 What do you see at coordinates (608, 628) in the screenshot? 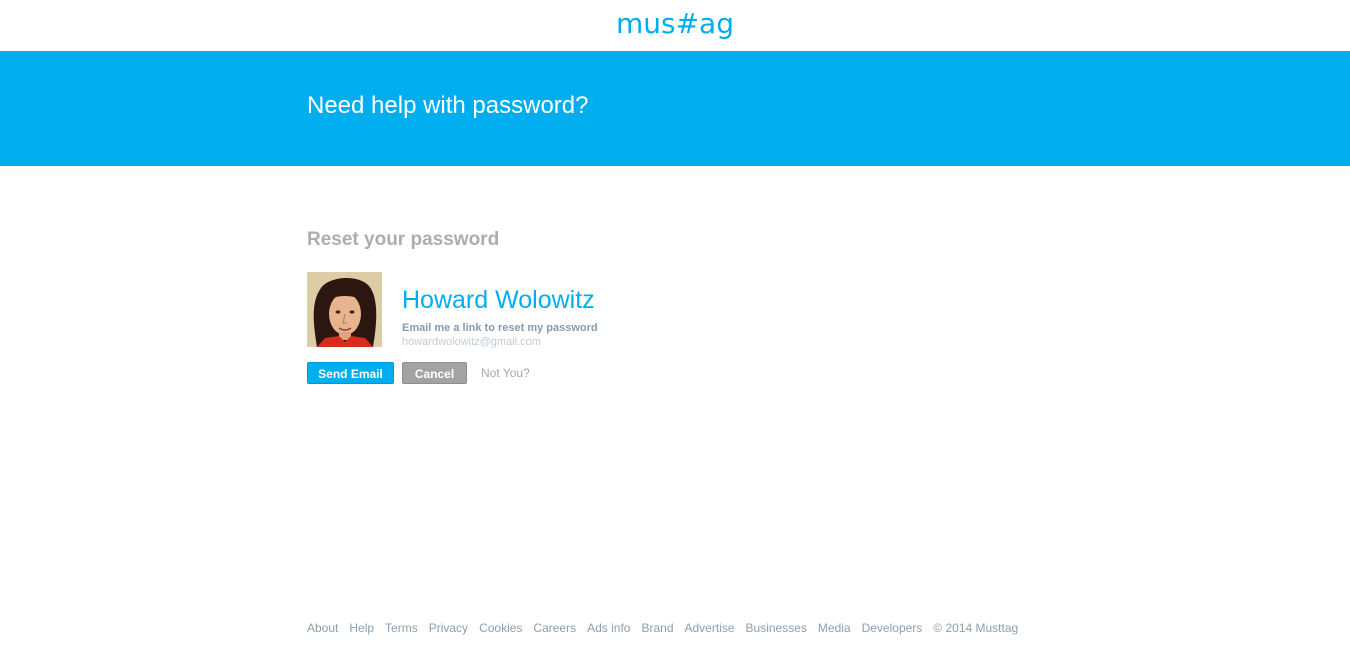
I see `footer-link-ads-info: Ads info` at bounding box center [608, 628].